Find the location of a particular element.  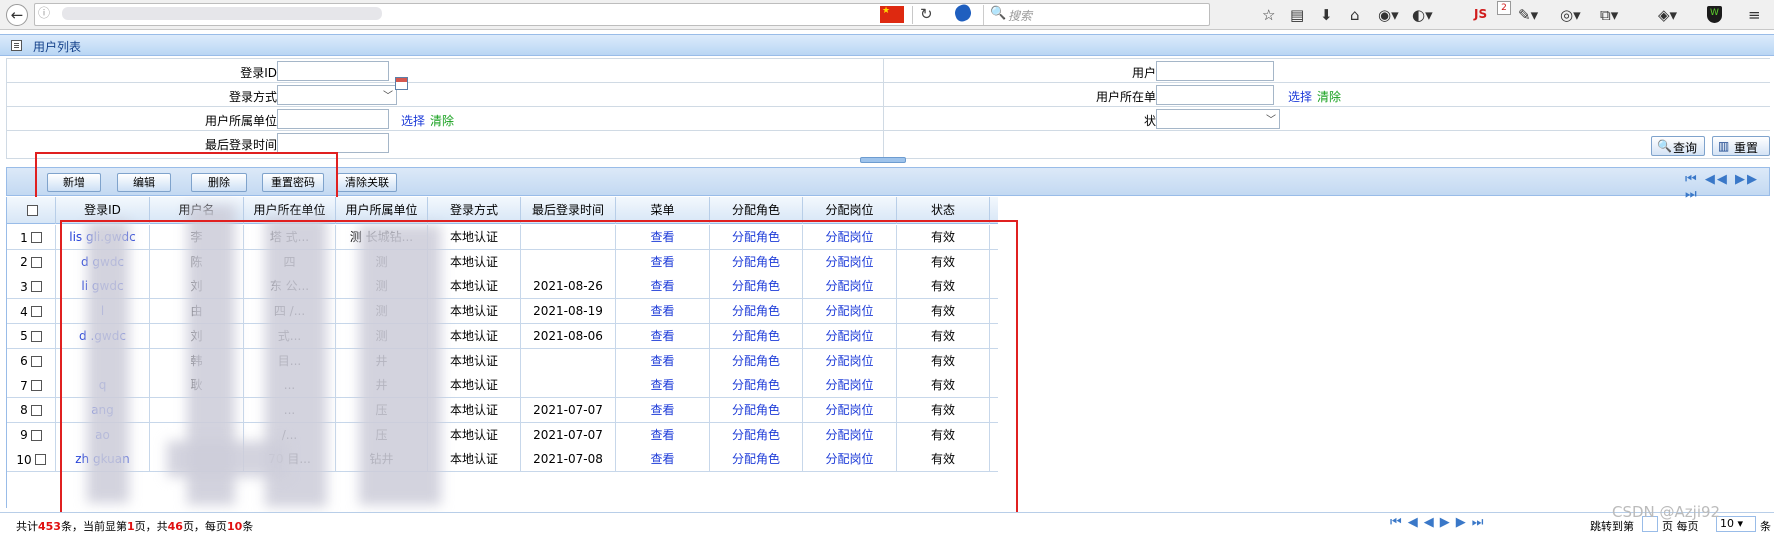

summary-text: 页，每页 is located at coordinates (204, 526).